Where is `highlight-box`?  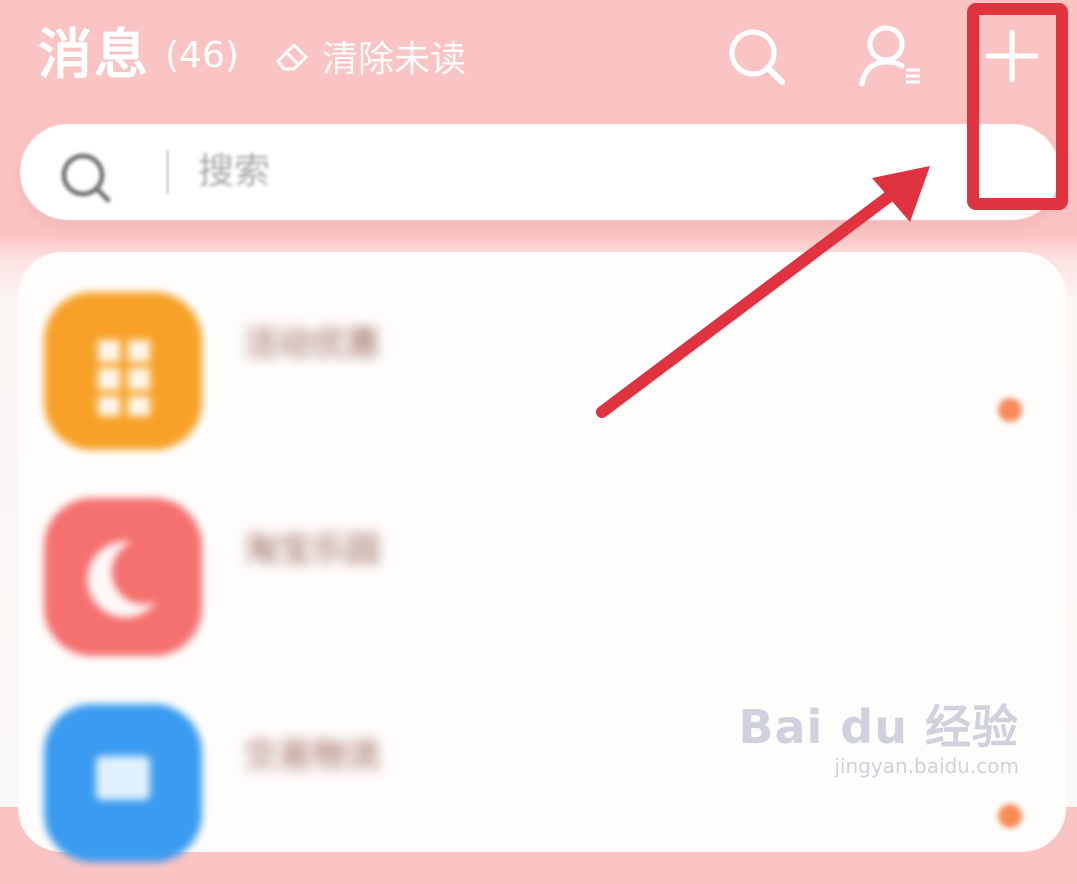
highlight-box is located at coordinates (1017, 106).